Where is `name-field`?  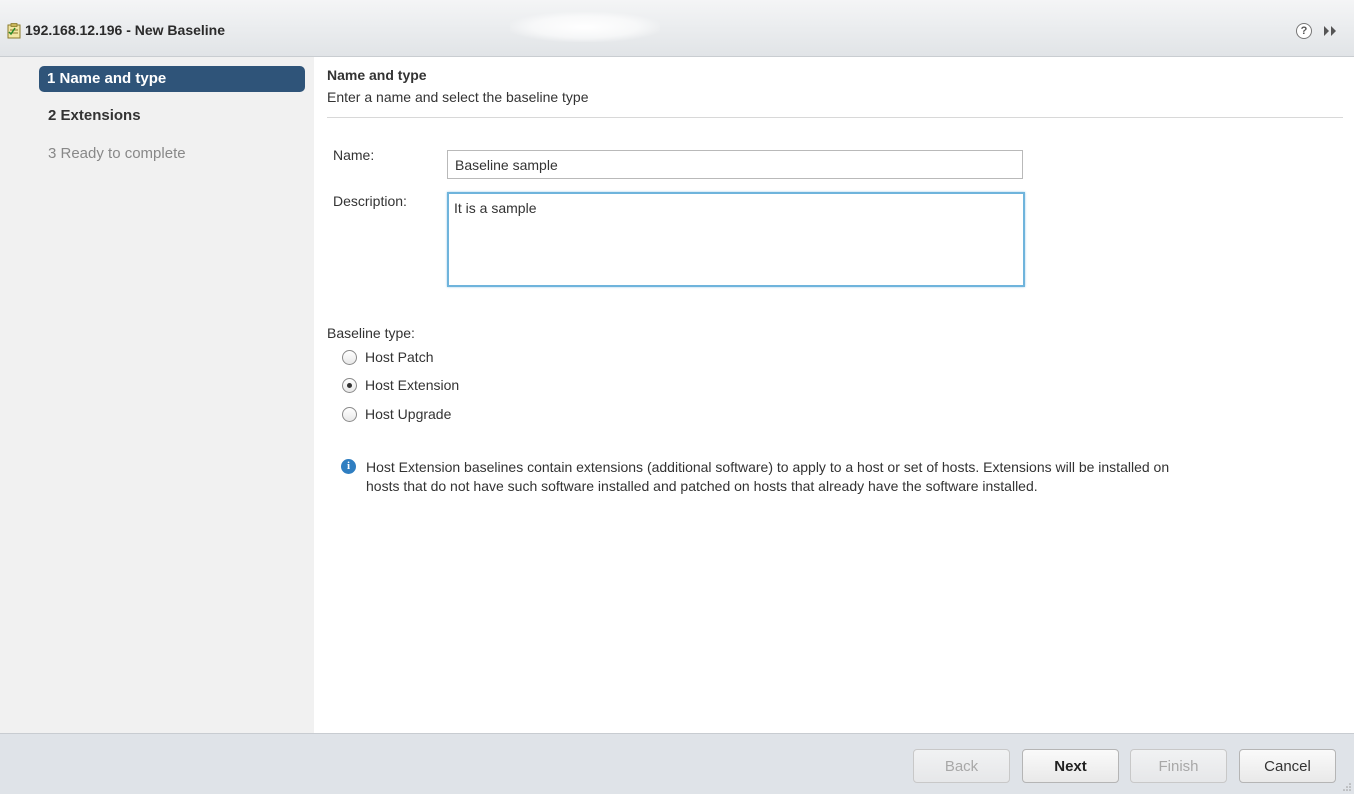 name-field is located at coordinates (735, 164).